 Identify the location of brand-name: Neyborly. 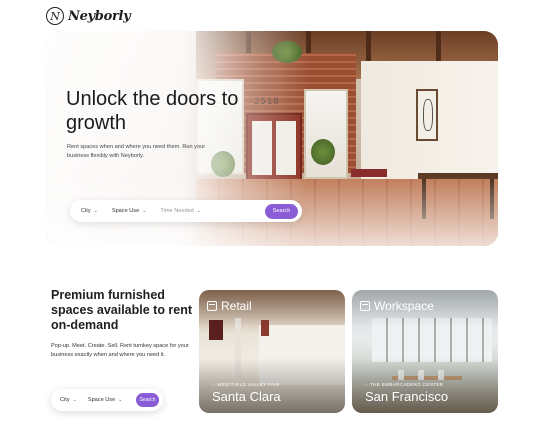
(99, 16).